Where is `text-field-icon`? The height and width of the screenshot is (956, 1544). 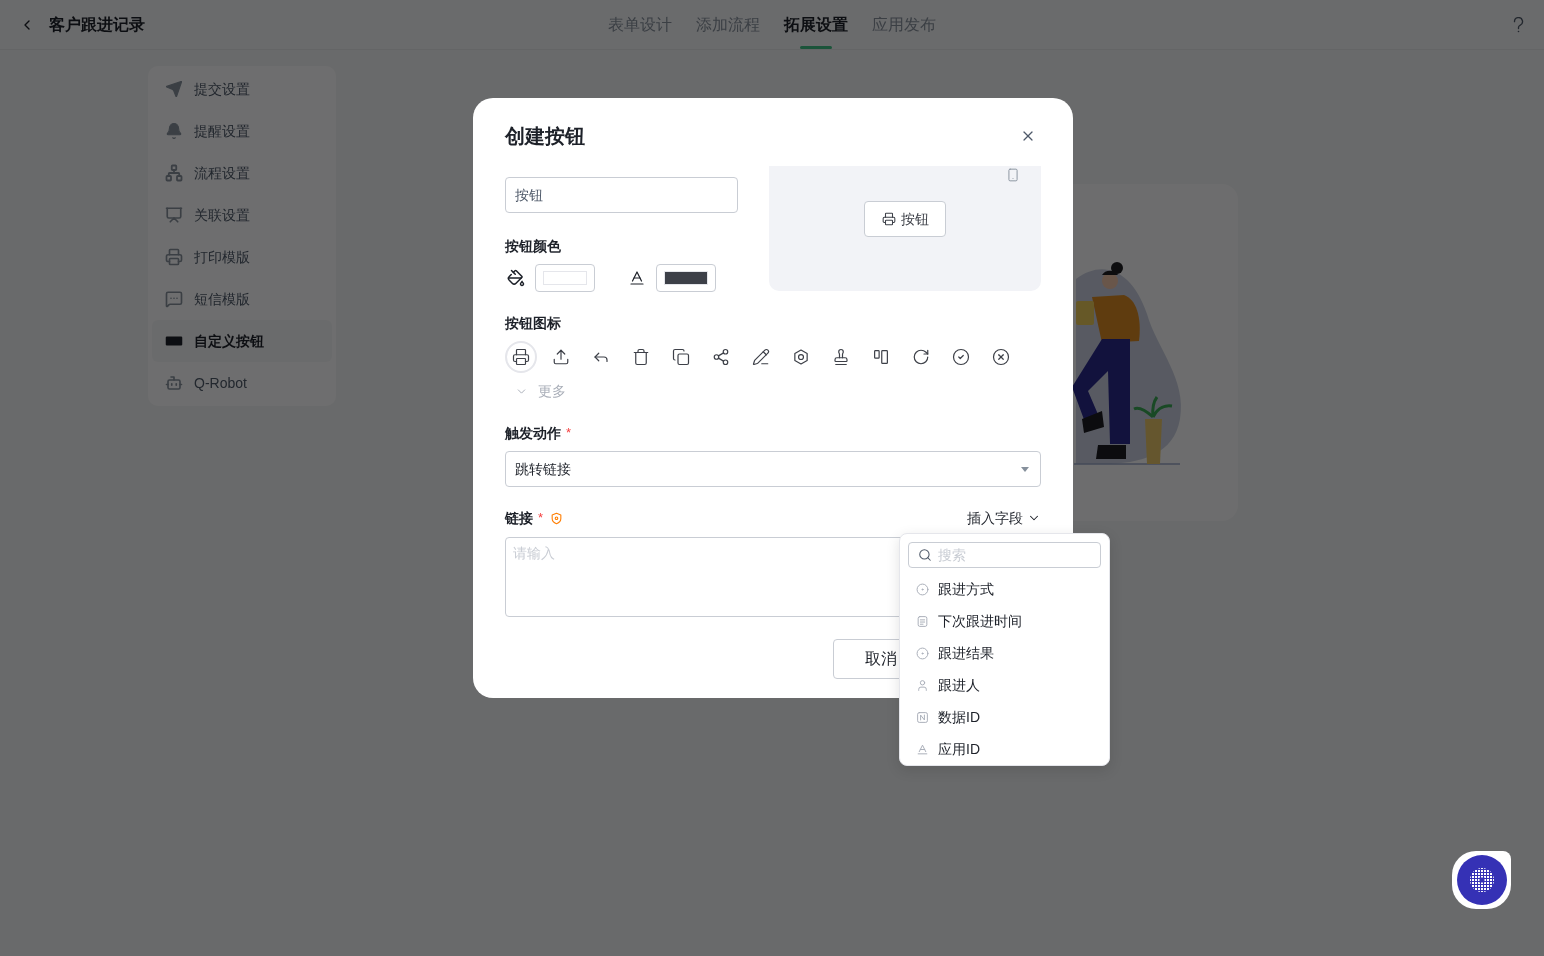 text-field-icon is located at coordinates (922, 749).